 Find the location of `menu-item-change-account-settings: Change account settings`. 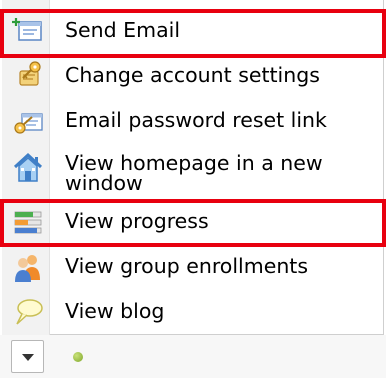

menu-item-change-account-settings: Change account settings is located at coordinates (193, 77).